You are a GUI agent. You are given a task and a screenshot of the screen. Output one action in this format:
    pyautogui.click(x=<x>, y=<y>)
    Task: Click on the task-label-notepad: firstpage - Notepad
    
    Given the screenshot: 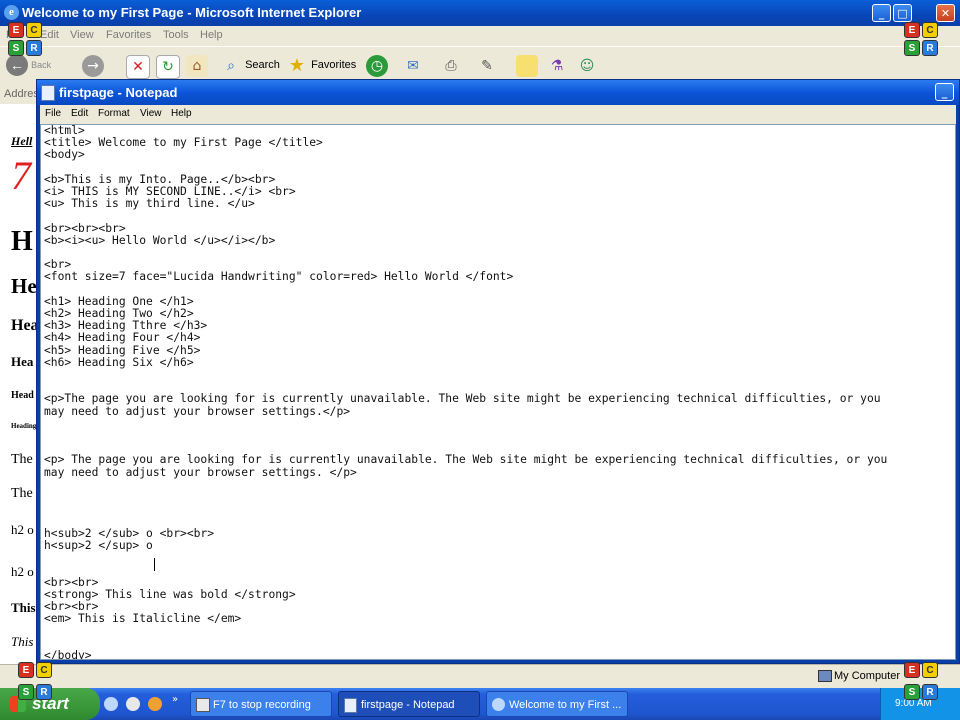 What is the action you would take?
    pyautogui.click(x=408, y=705)
    